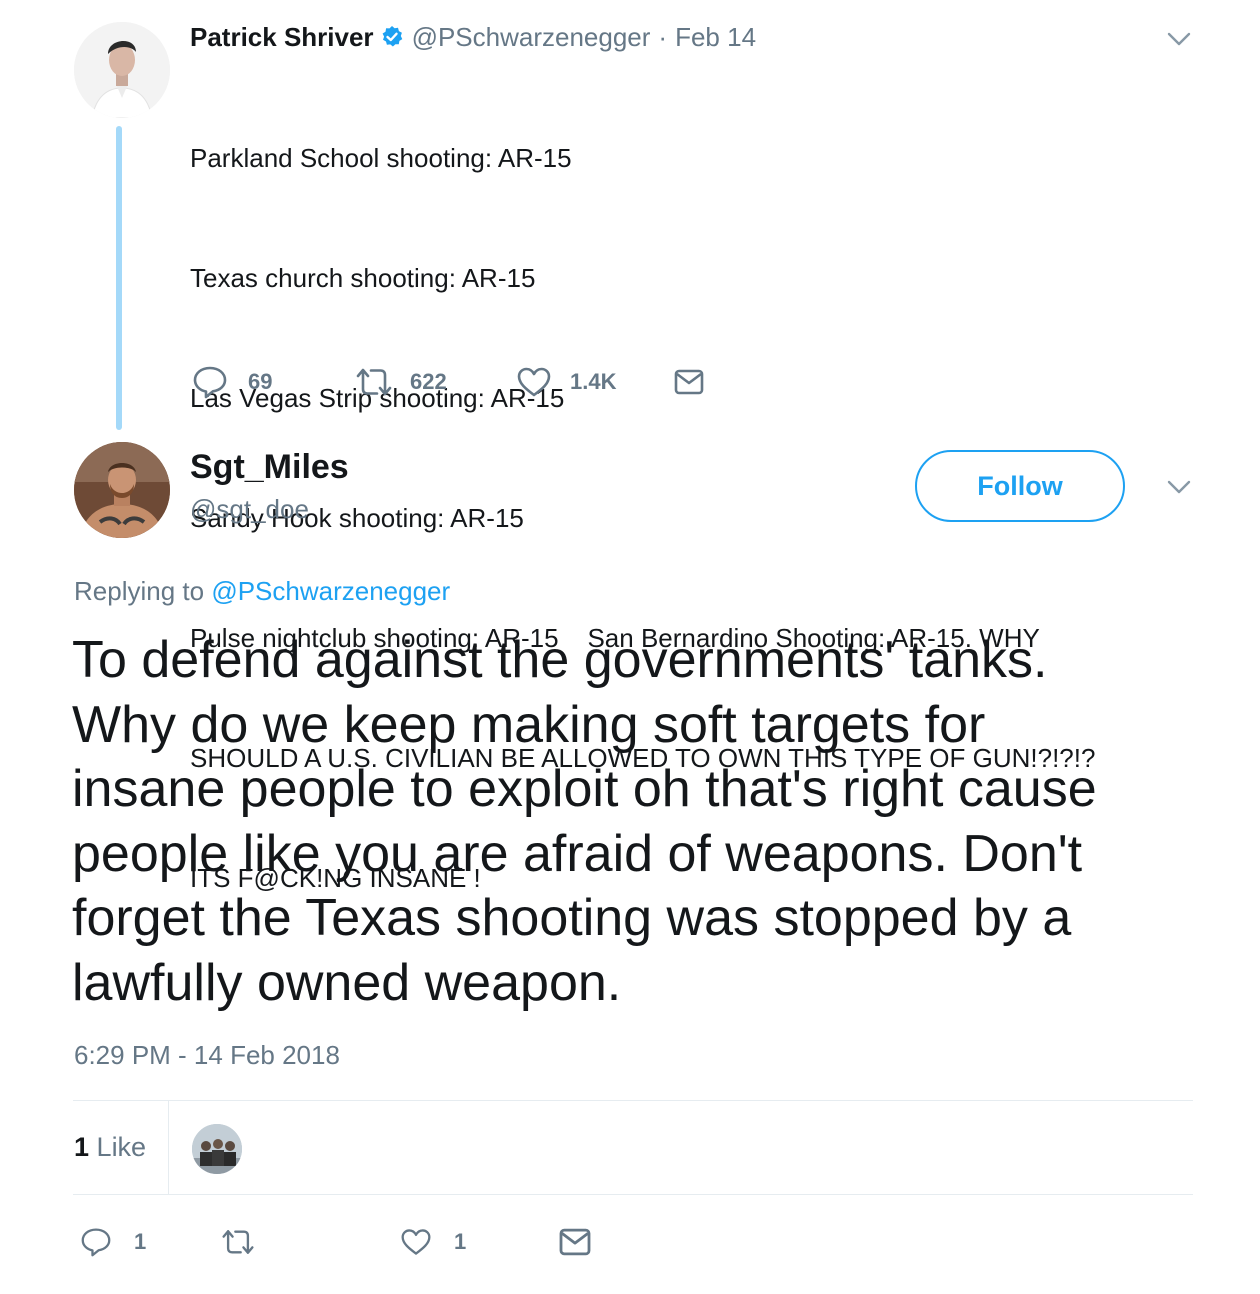 This screenshot has height=1294, width=1260. What do you see at coordinates (479, 1242) in the screenshot?
I see `like-button: 1` at bounding box center [479, 1242].